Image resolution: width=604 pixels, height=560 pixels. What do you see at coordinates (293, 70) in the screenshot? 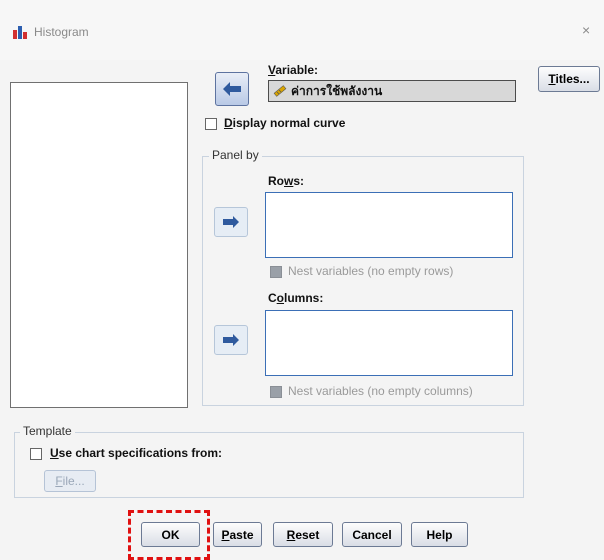
I see `variable-label: Variable:` at bounding box center [293, 70].